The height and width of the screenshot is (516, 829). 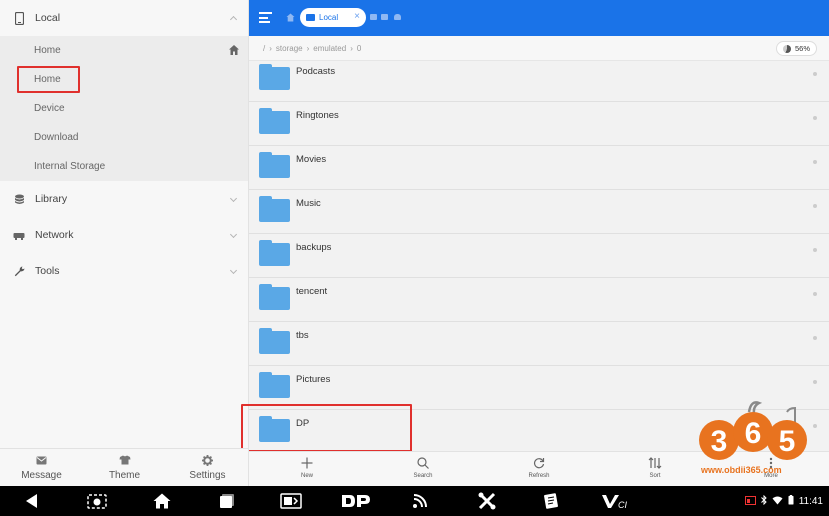 I want to click on theme-button: Theme, so click(x=124, y=467).